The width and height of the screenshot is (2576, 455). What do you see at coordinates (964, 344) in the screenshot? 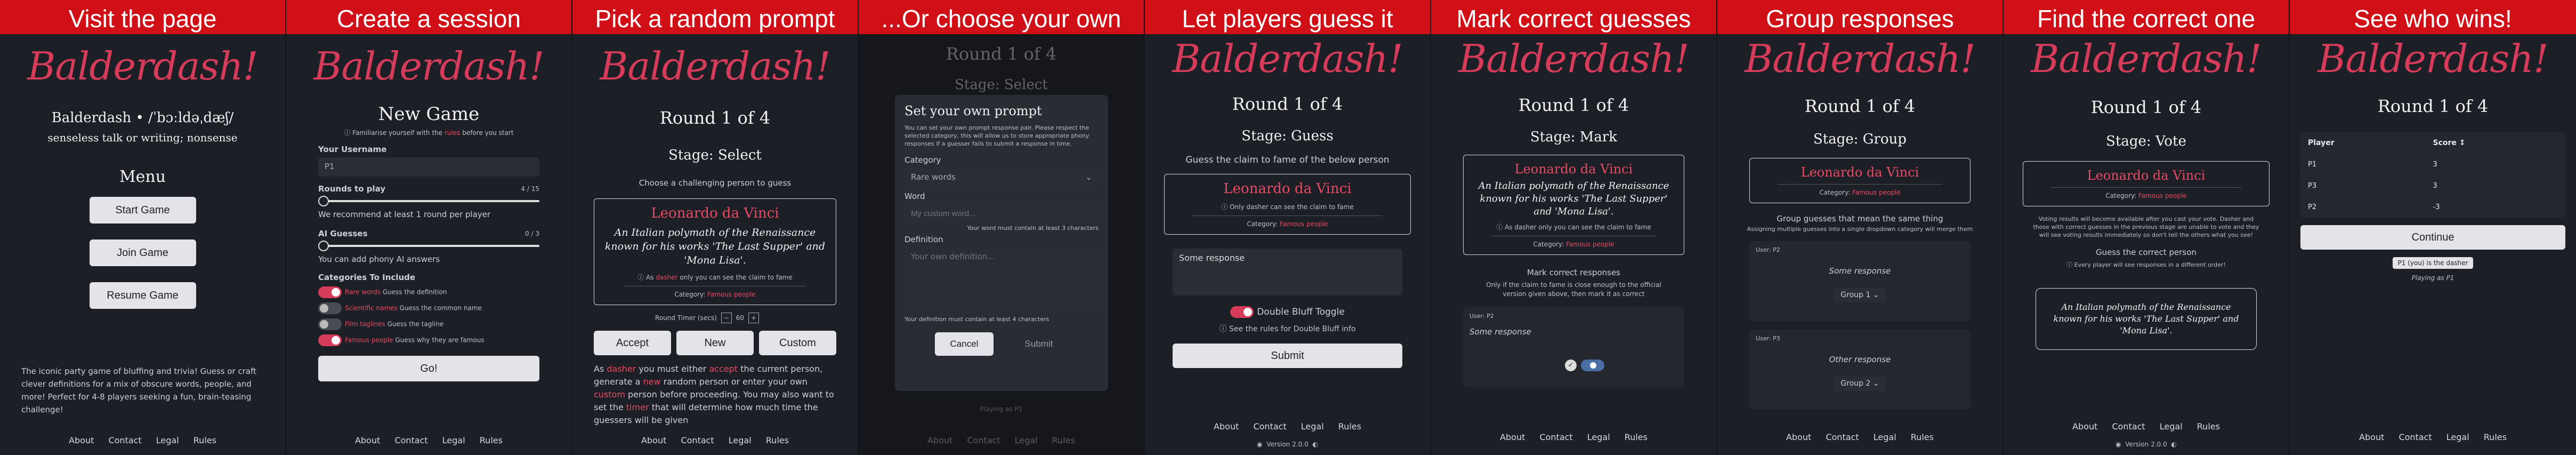
I see `cancel-button: Cancel` at bounding box center [964, 344].